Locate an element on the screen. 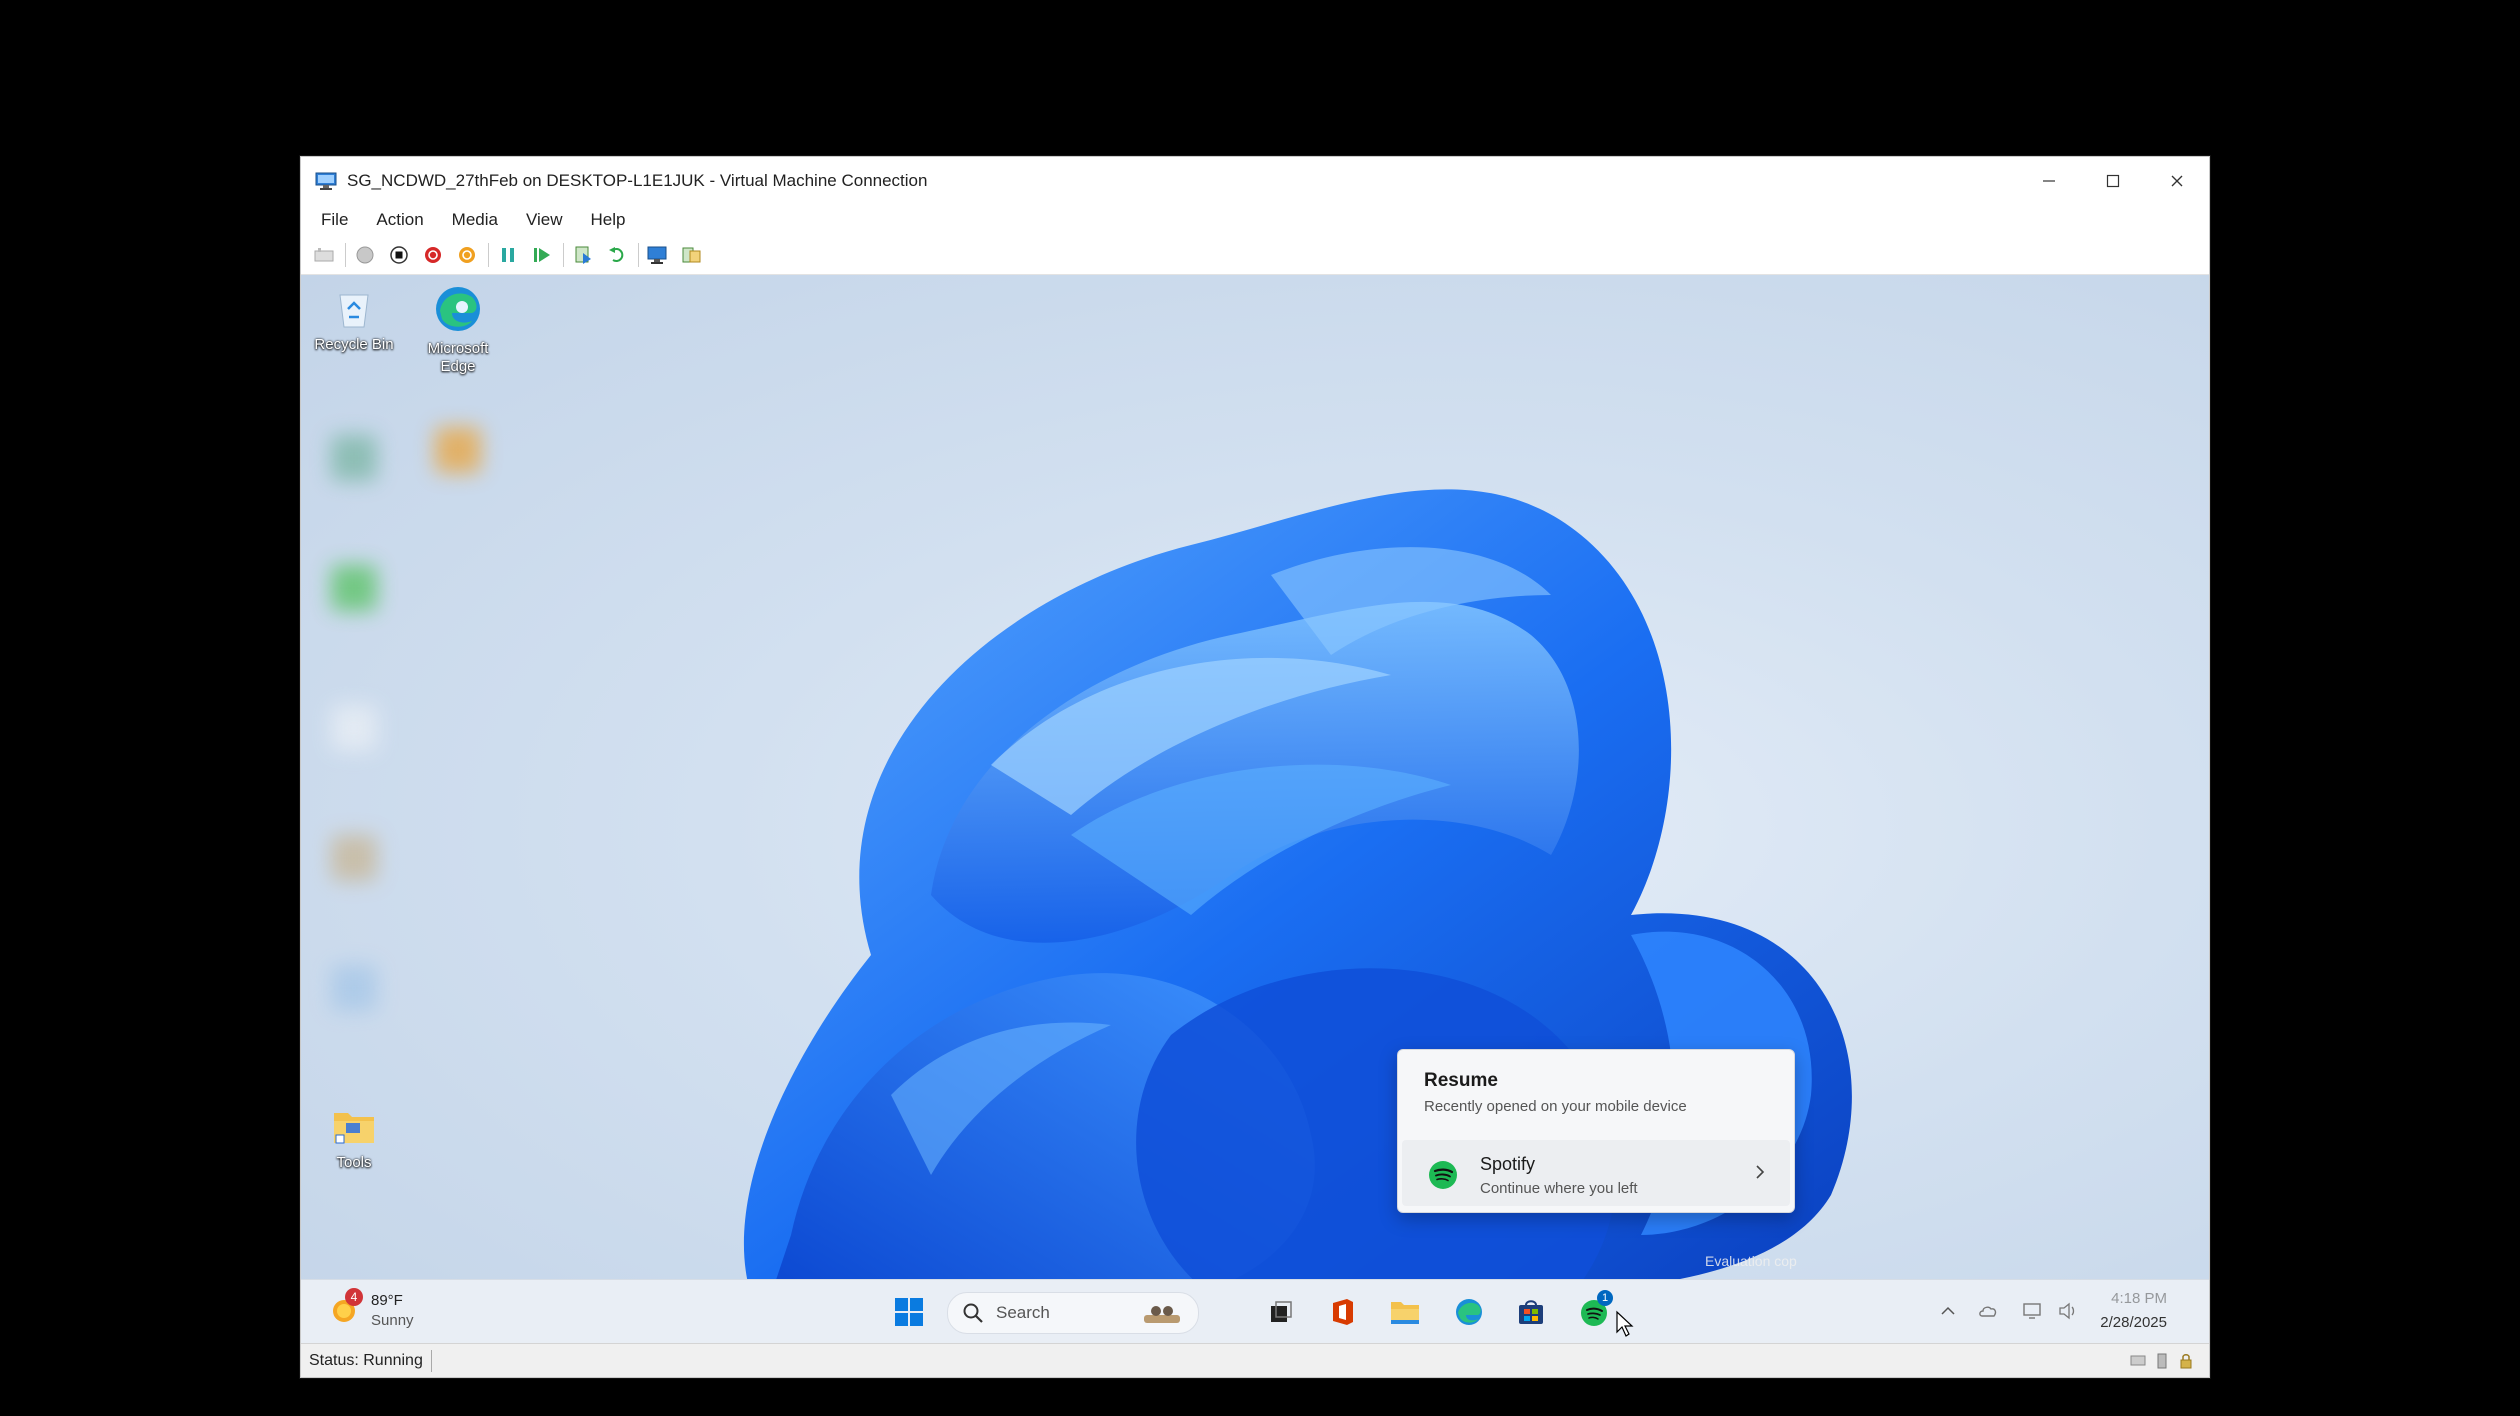  minimize-icon is located at coordinates (2049, 181).